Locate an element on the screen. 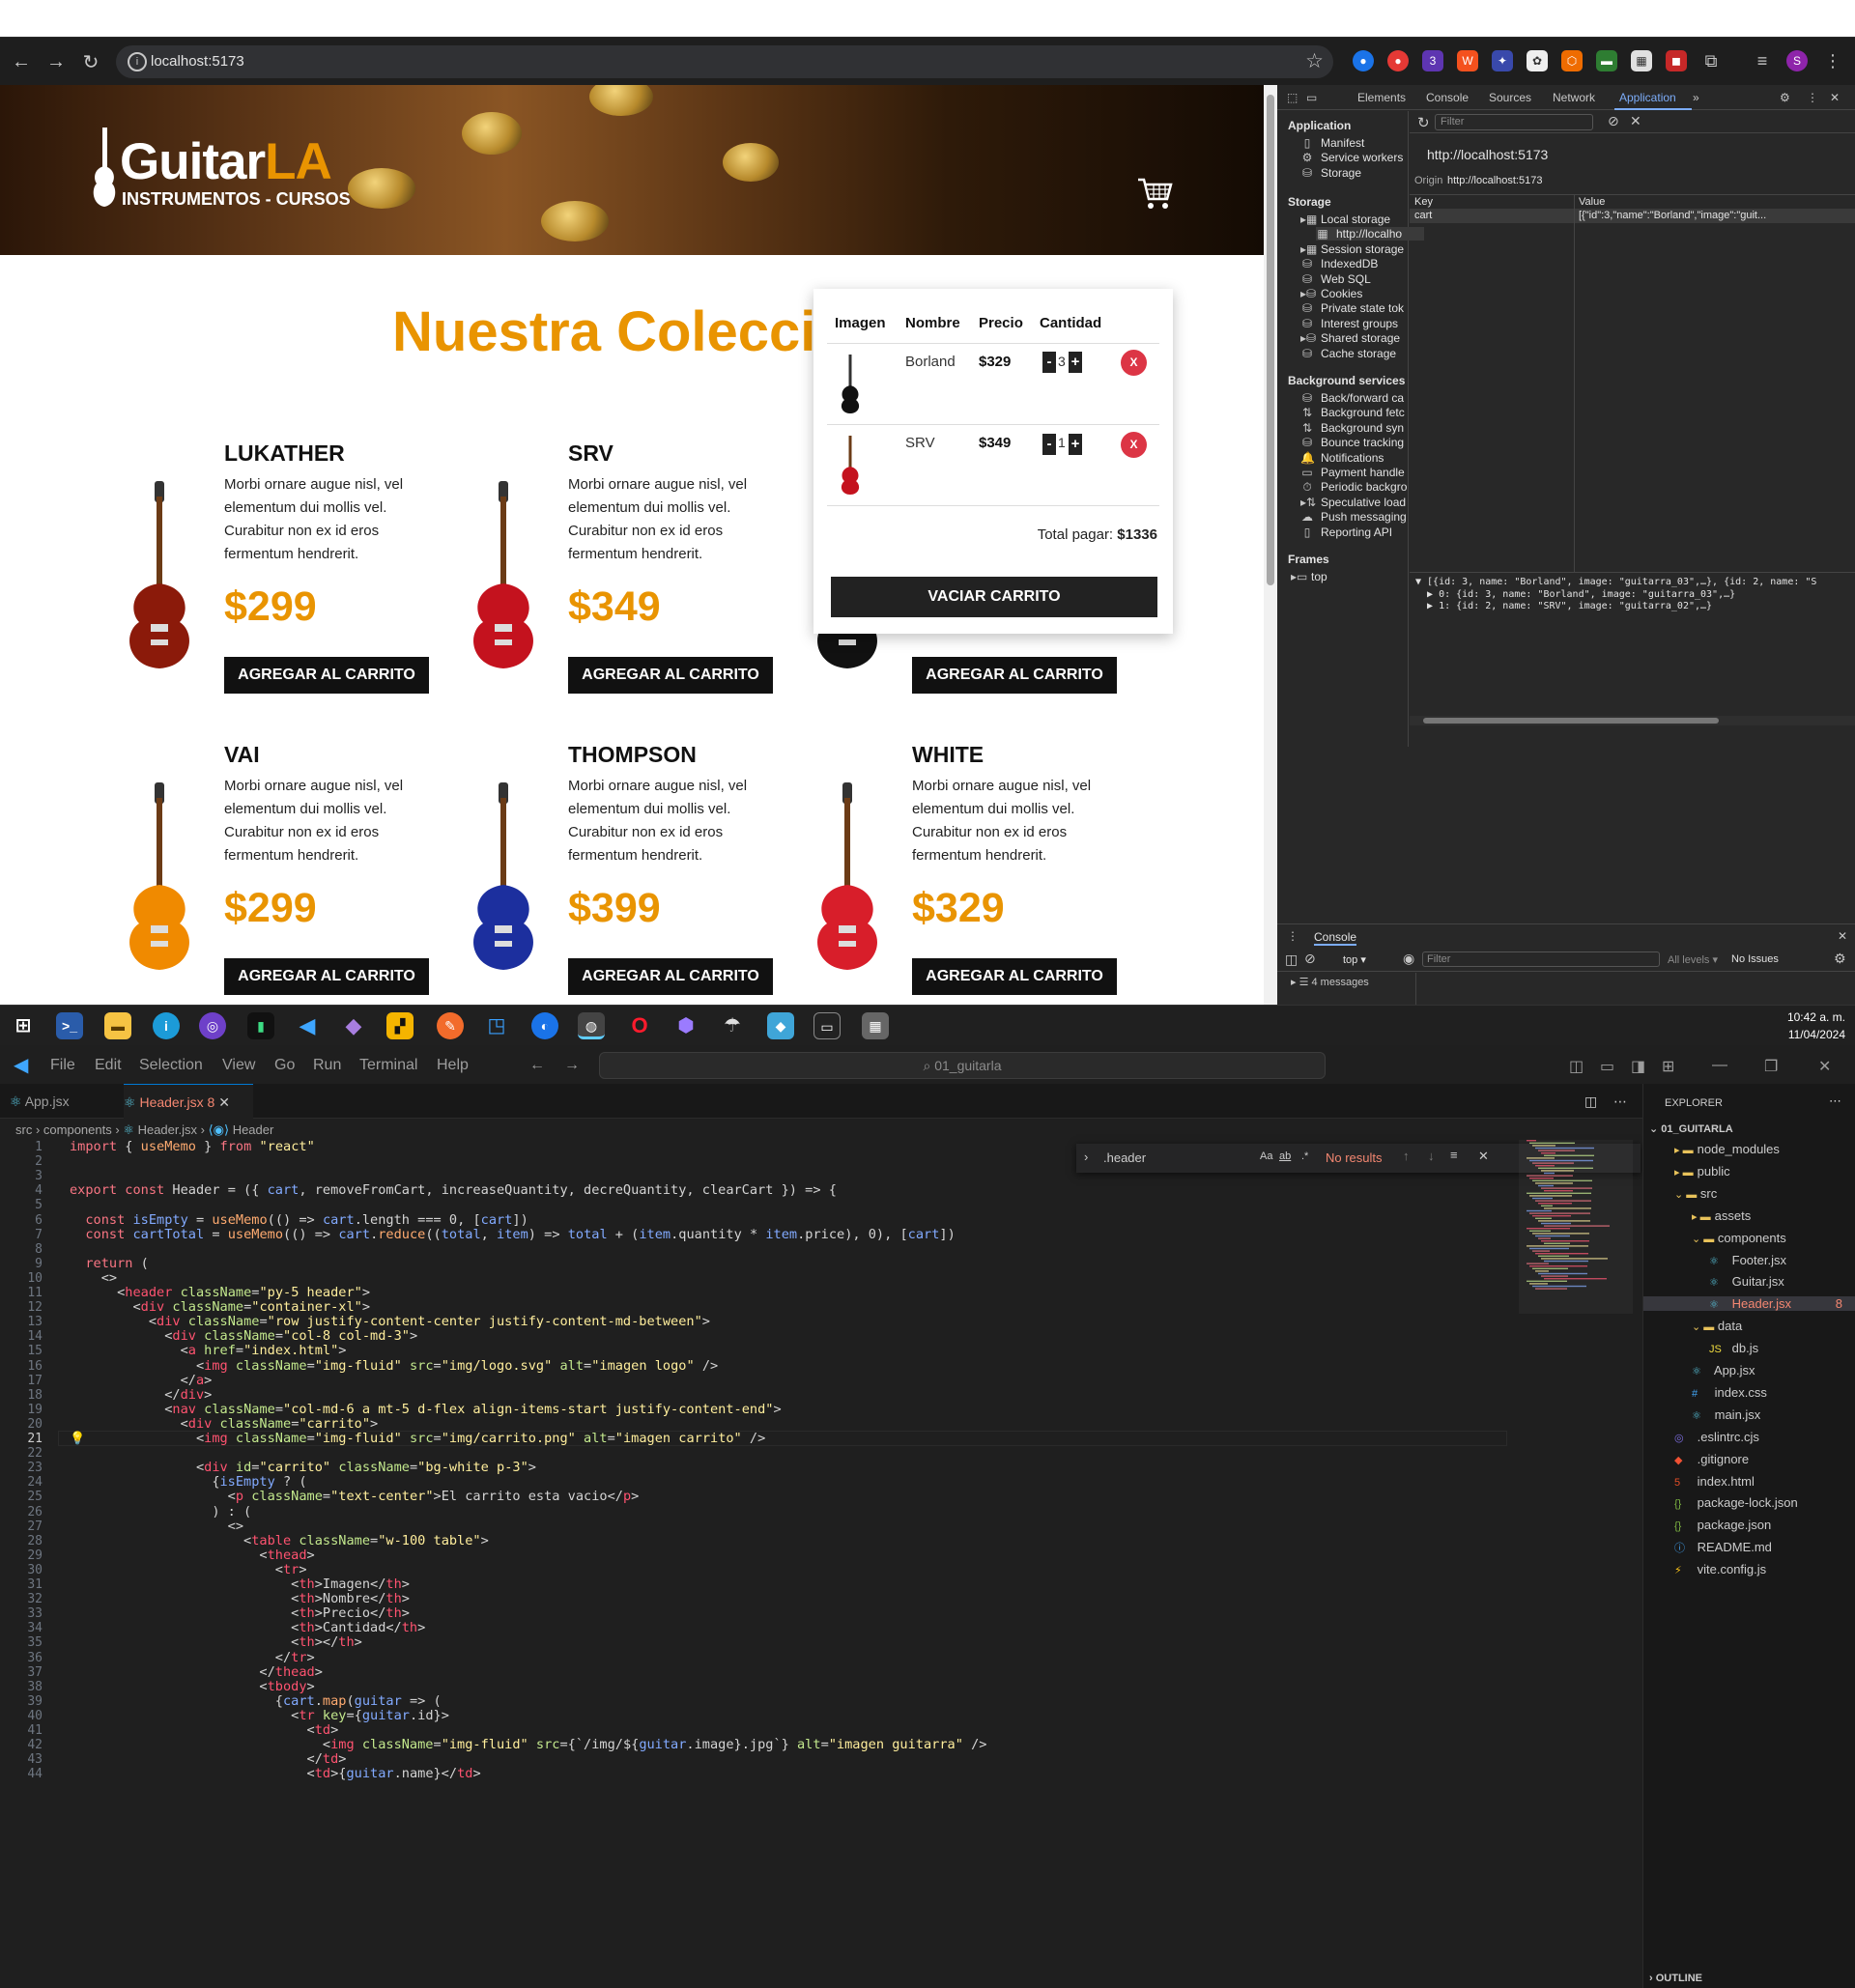  site-info-icon: i is located at coordinates (138, 61).